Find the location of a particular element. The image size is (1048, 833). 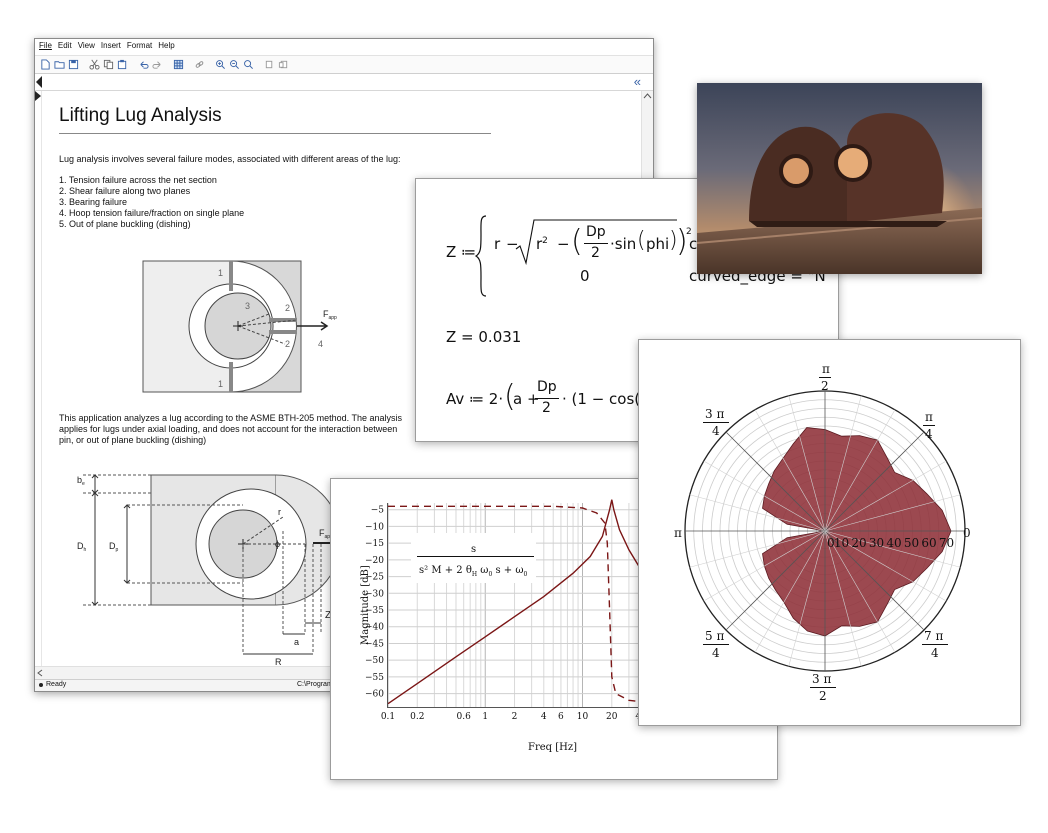

document-title: Lifting Lug Analysis is located at coordinates (140, 115).